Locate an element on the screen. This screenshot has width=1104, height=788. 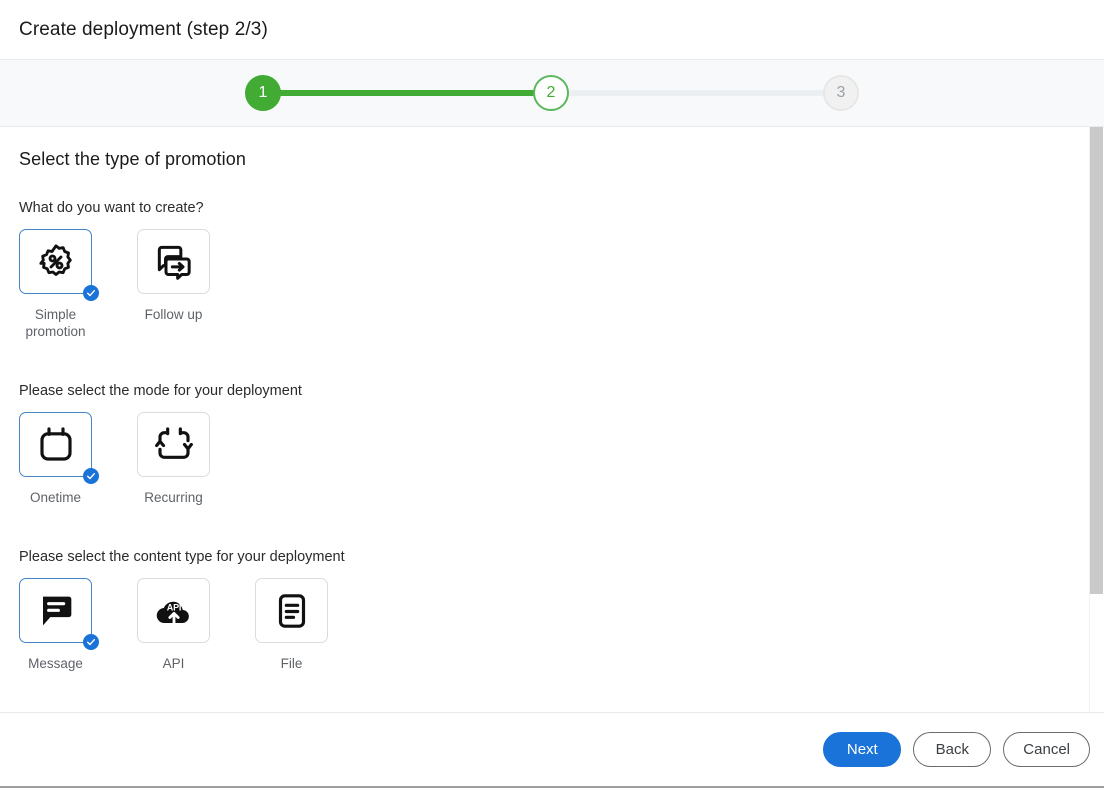
option-api: API API is located at coordinates (173, 625).